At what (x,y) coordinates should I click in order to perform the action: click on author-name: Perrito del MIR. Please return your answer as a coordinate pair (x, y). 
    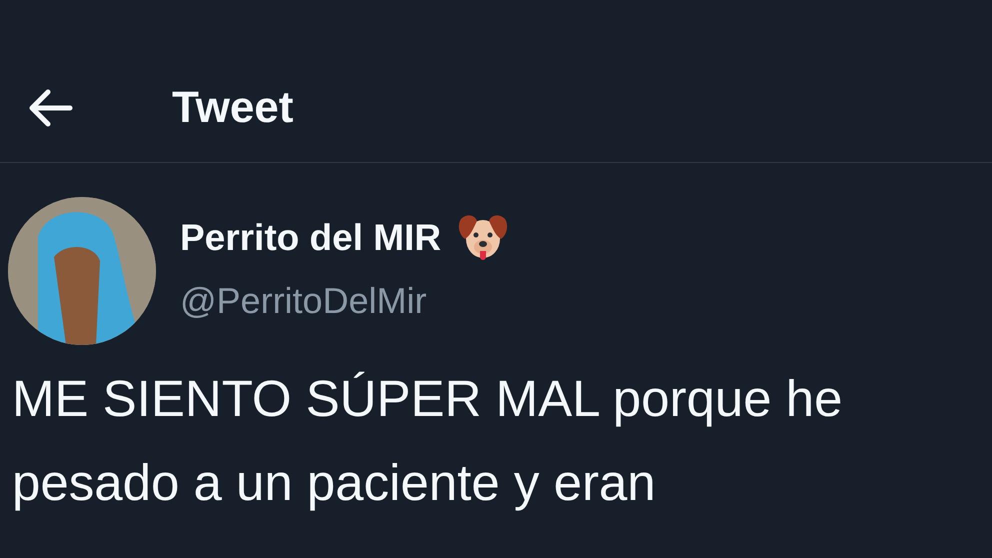
    Looking at the image, I should click on (311, 238).